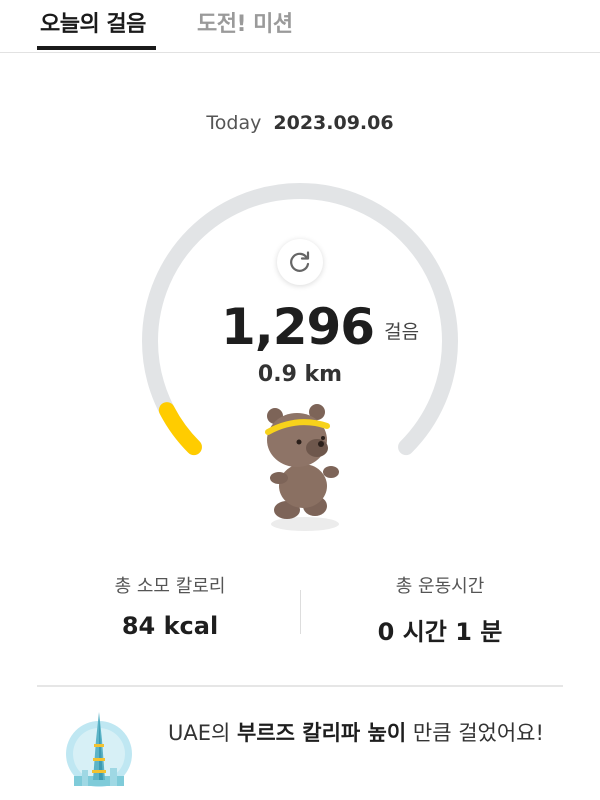 This screenshot has width=600, height=800. Describe the element at coordinates (440, 609) in the screenshot. I see `exercise-time-stat: 총 운동시간 0 시간 1 분` at that location.